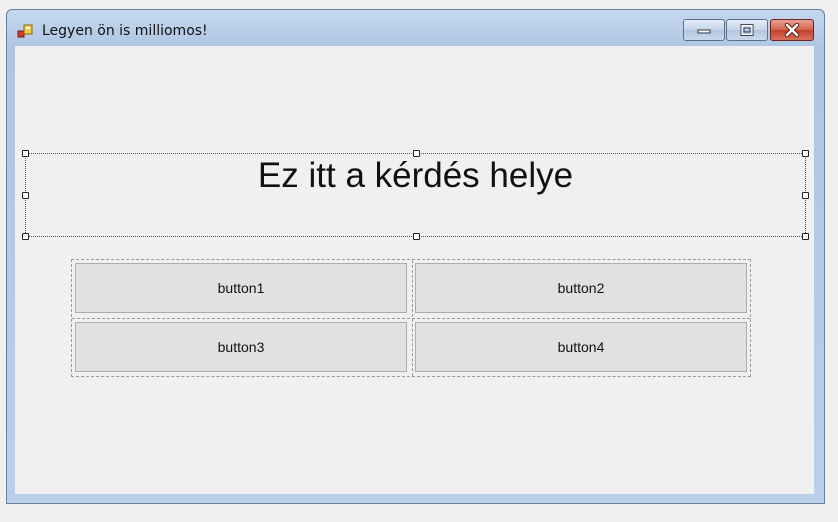 This screenshot has width=838, height=522. I want to click on maximize-icon, so click(747, 30).